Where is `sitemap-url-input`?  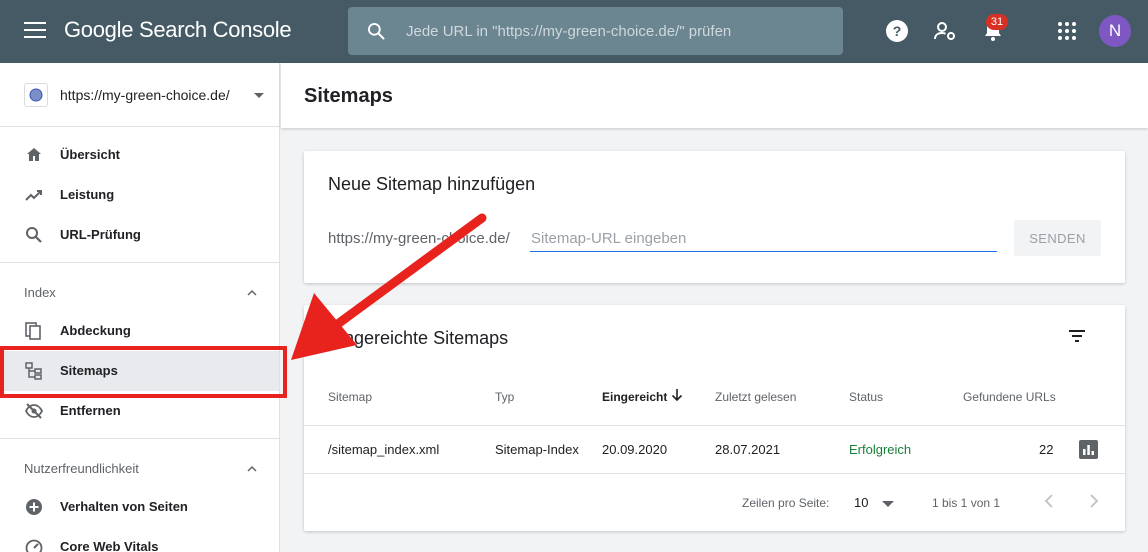
sitemap-url-input is located at coordinates (763, 239).